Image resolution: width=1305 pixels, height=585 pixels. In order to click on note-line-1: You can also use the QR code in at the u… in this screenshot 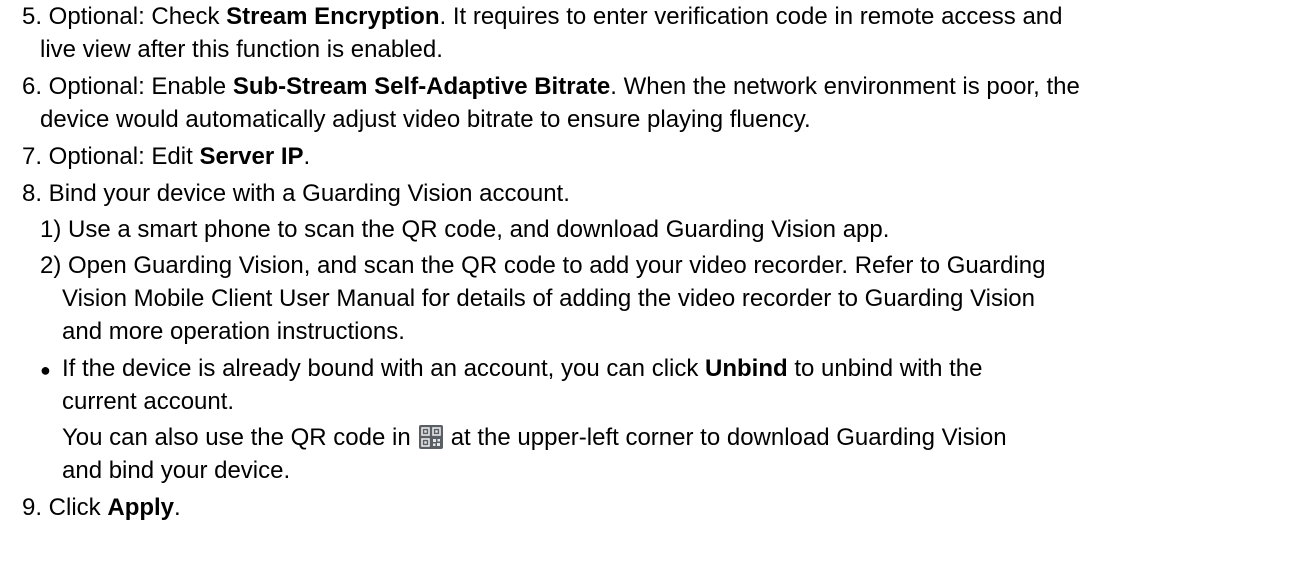, I will do `click(534, 438)`.